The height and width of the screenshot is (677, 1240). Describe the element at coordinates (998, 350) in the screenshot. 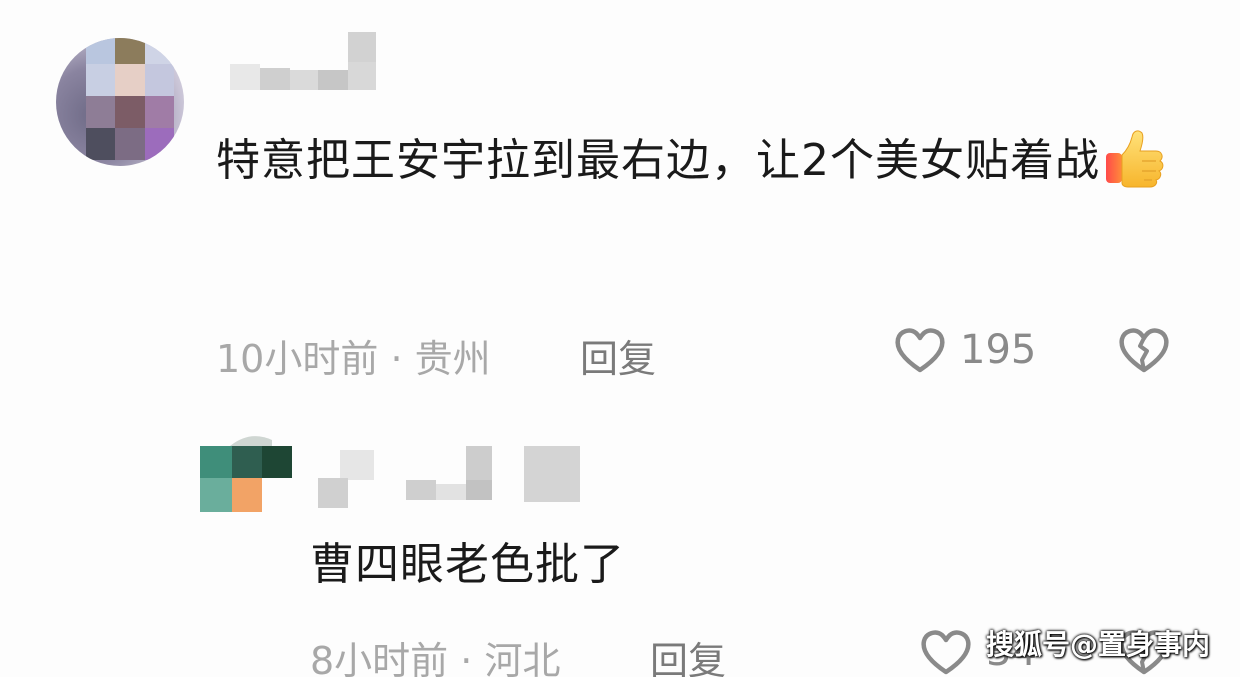

I see `like-count: 195` at that location.